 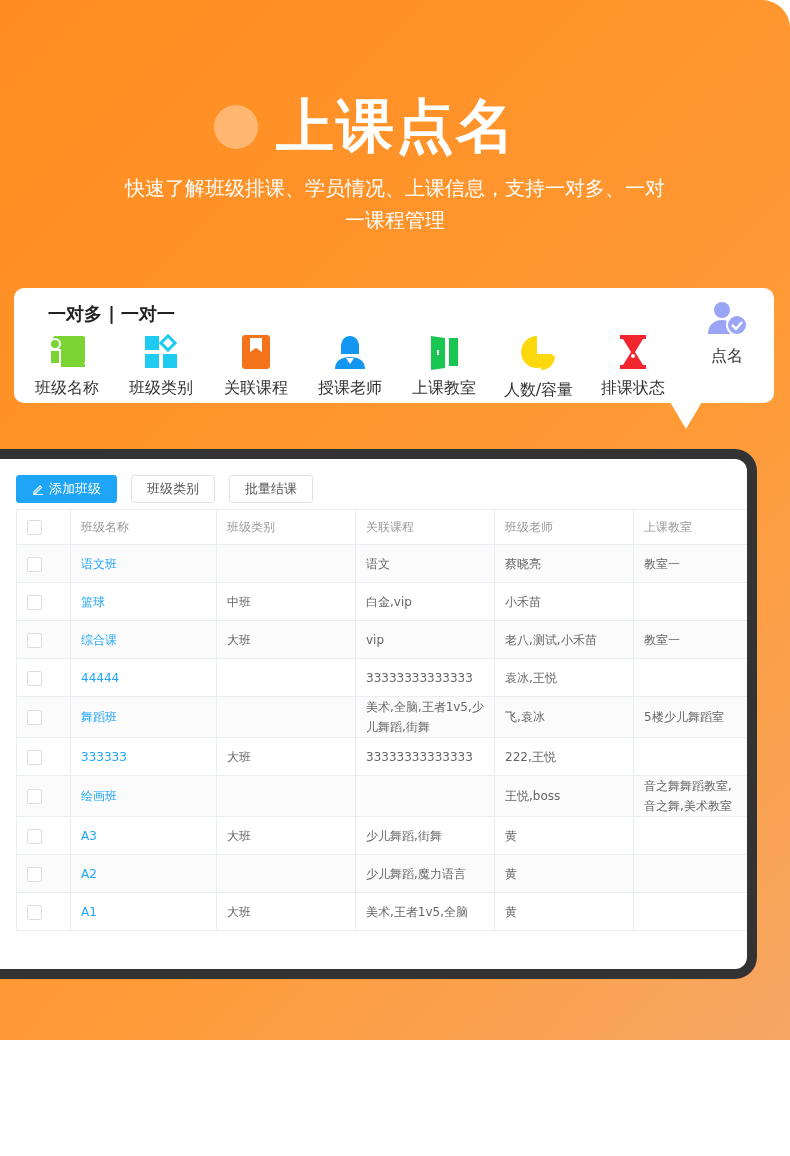 I want to click on table-cell: vip, so click(x=375, y=639).